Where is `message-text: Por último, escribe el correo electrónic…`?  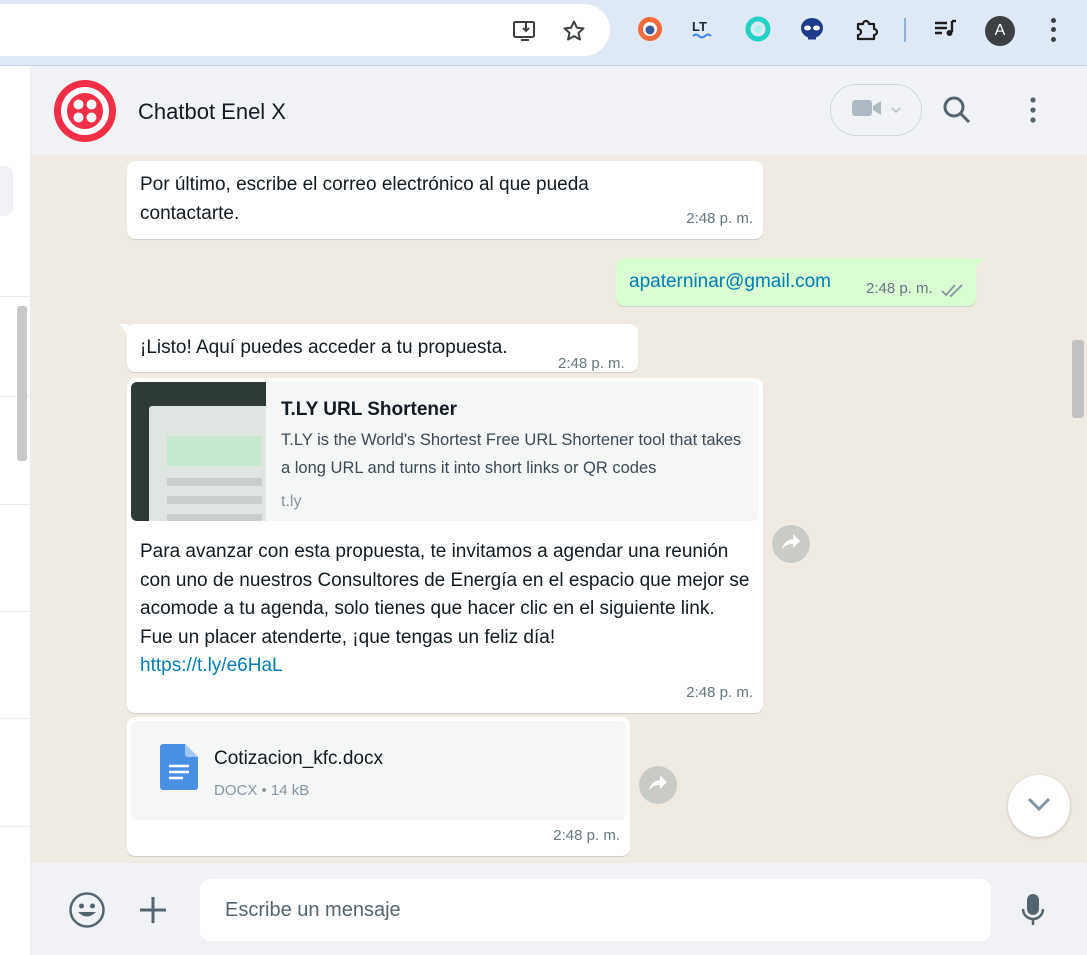 message-text: Por último, escribe el correo electrónic… is located at coordinates (364, 199).